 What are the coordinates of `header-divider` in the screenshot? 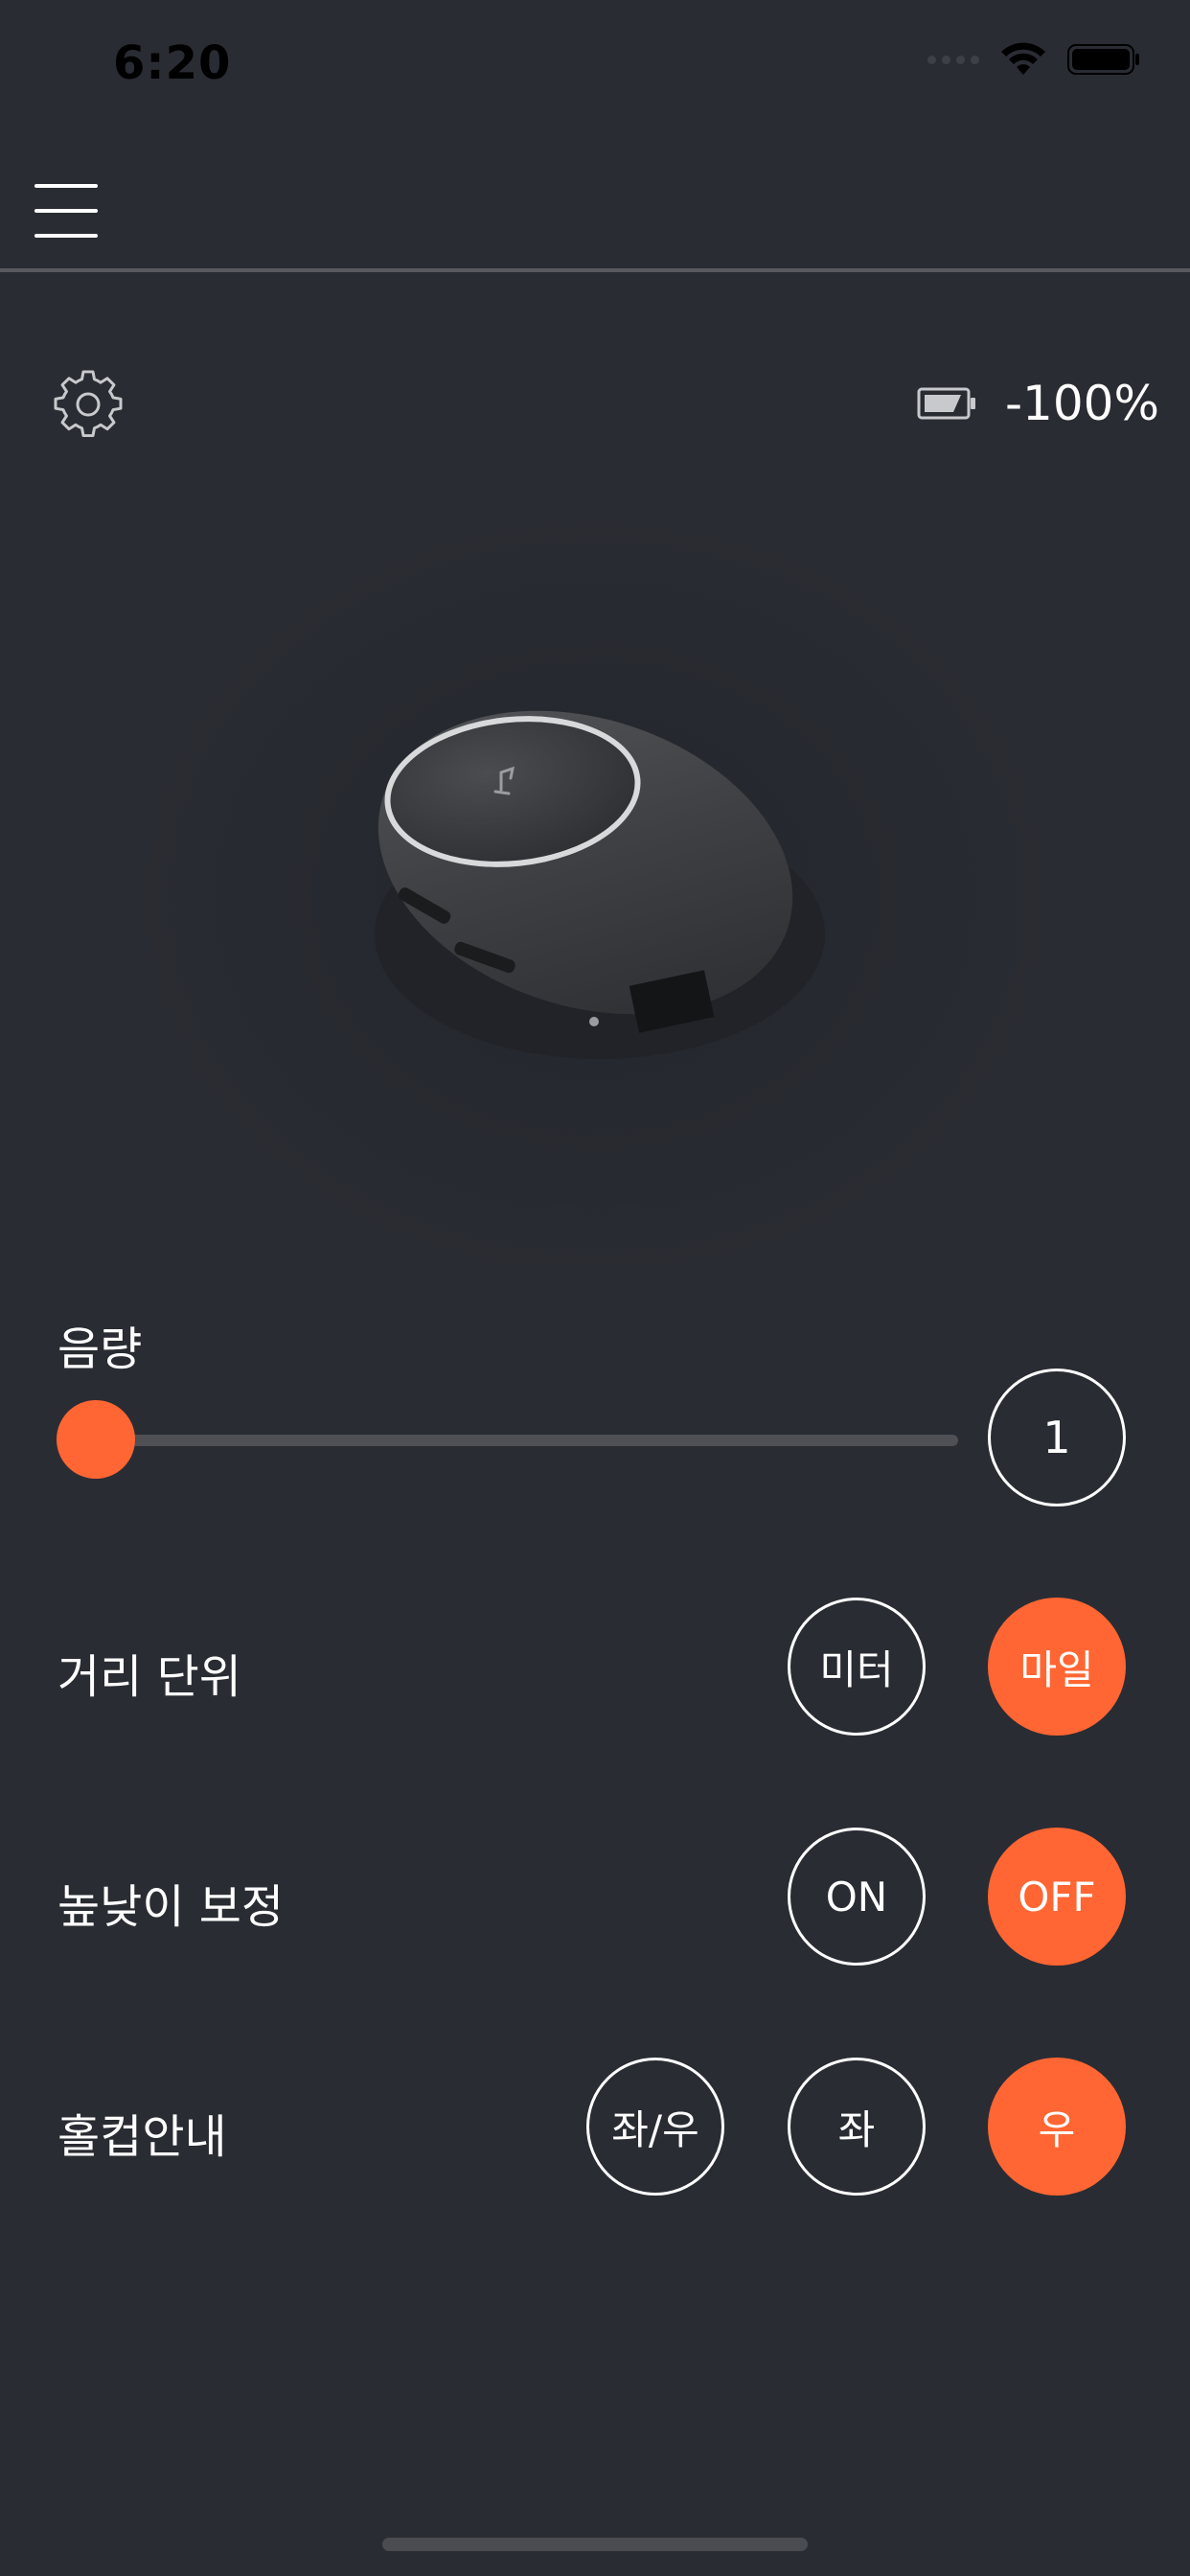 It's located at (595, 270).